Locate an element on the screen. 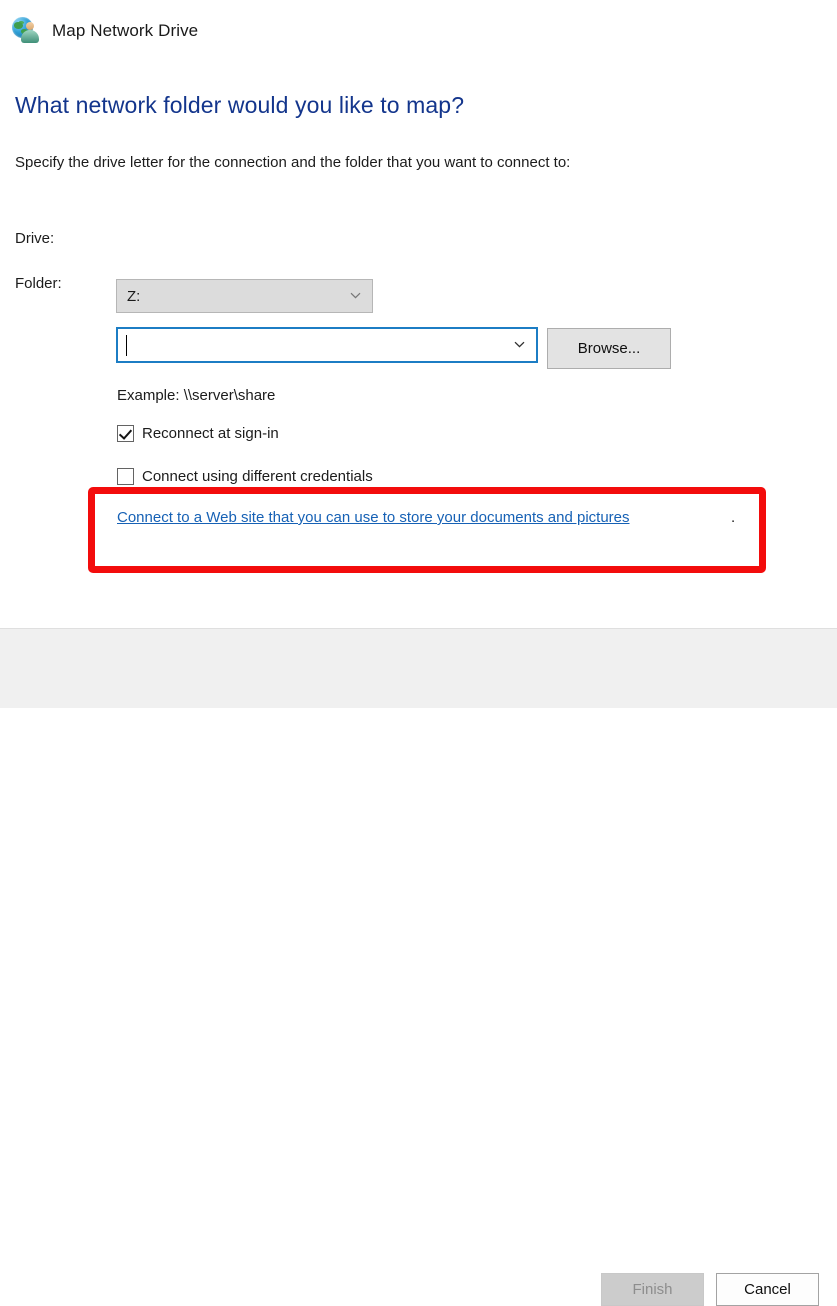  network-drive-globe-person-icon is located at coordinates (27, 31).